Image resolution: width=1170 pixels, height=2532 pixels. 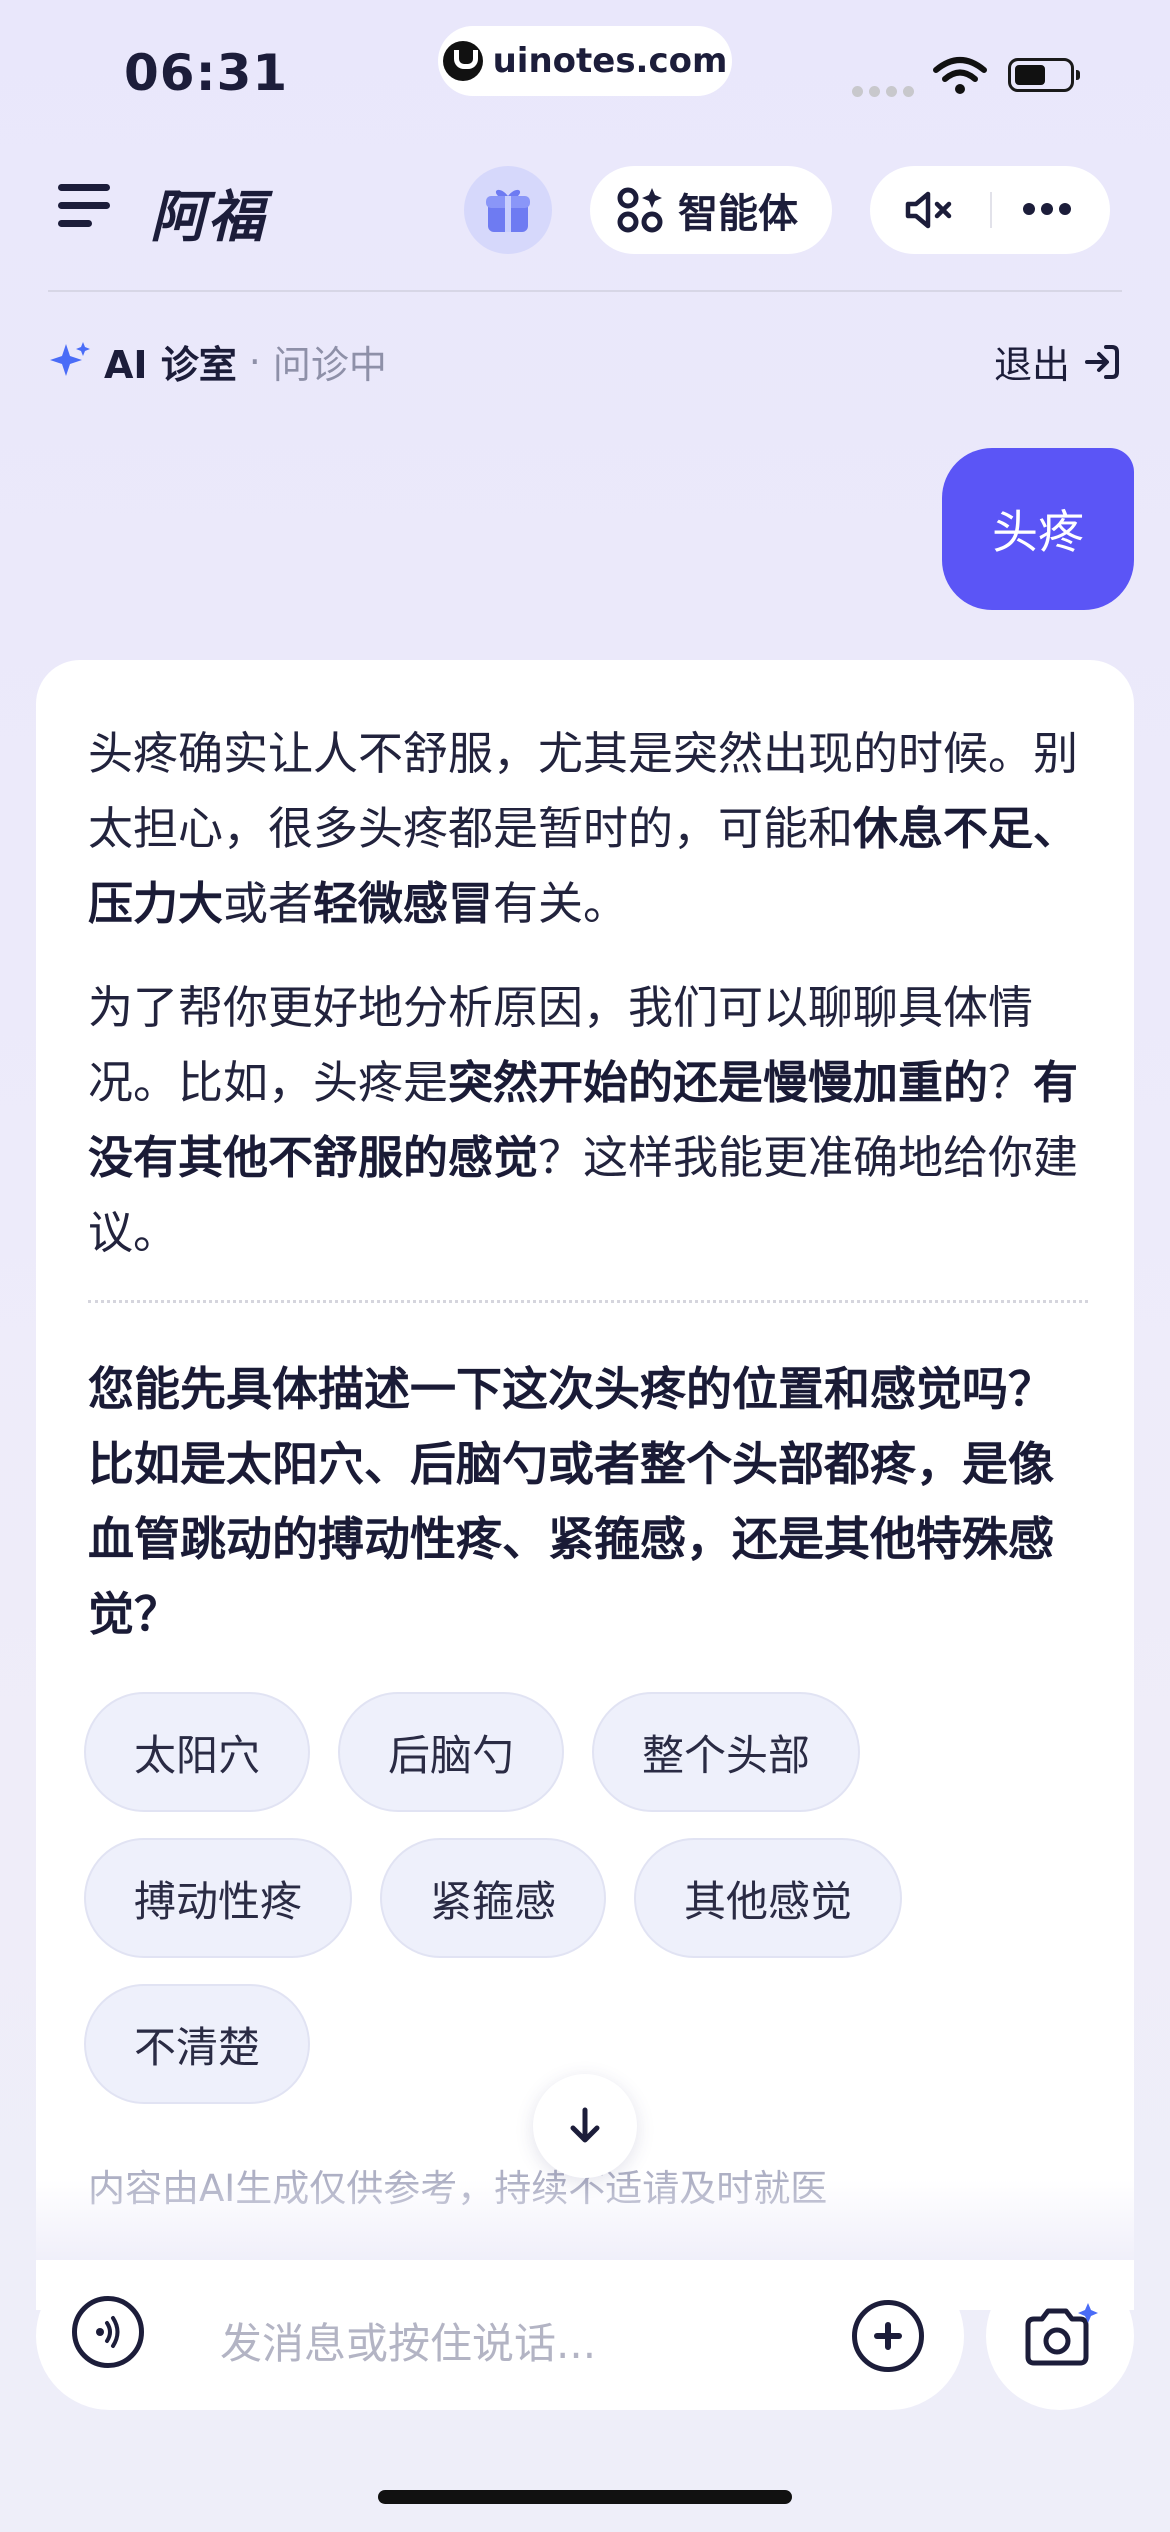 I want to click on site-logo-icon, so click(x=462, y=61).